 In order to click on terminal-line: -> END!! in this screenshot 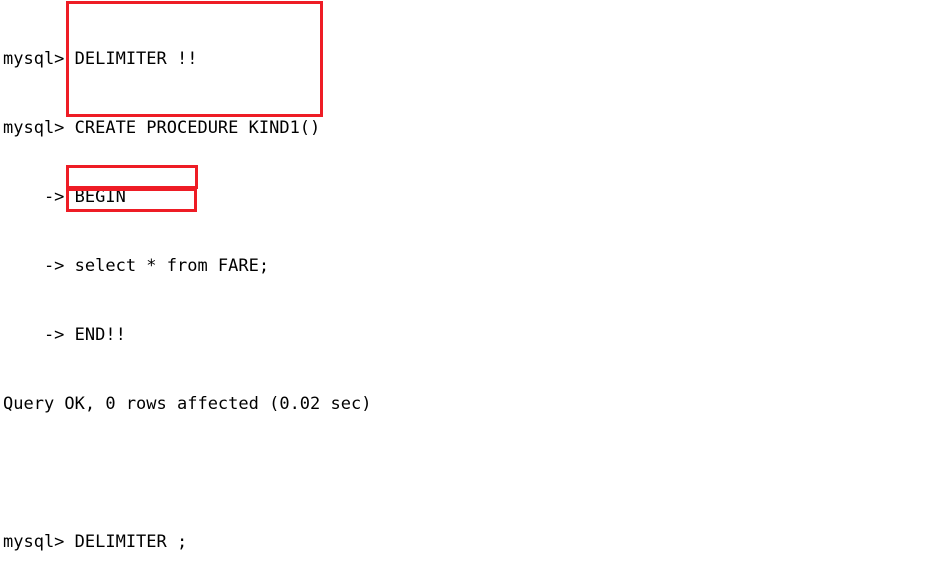, I will do `click(64, 335)`.